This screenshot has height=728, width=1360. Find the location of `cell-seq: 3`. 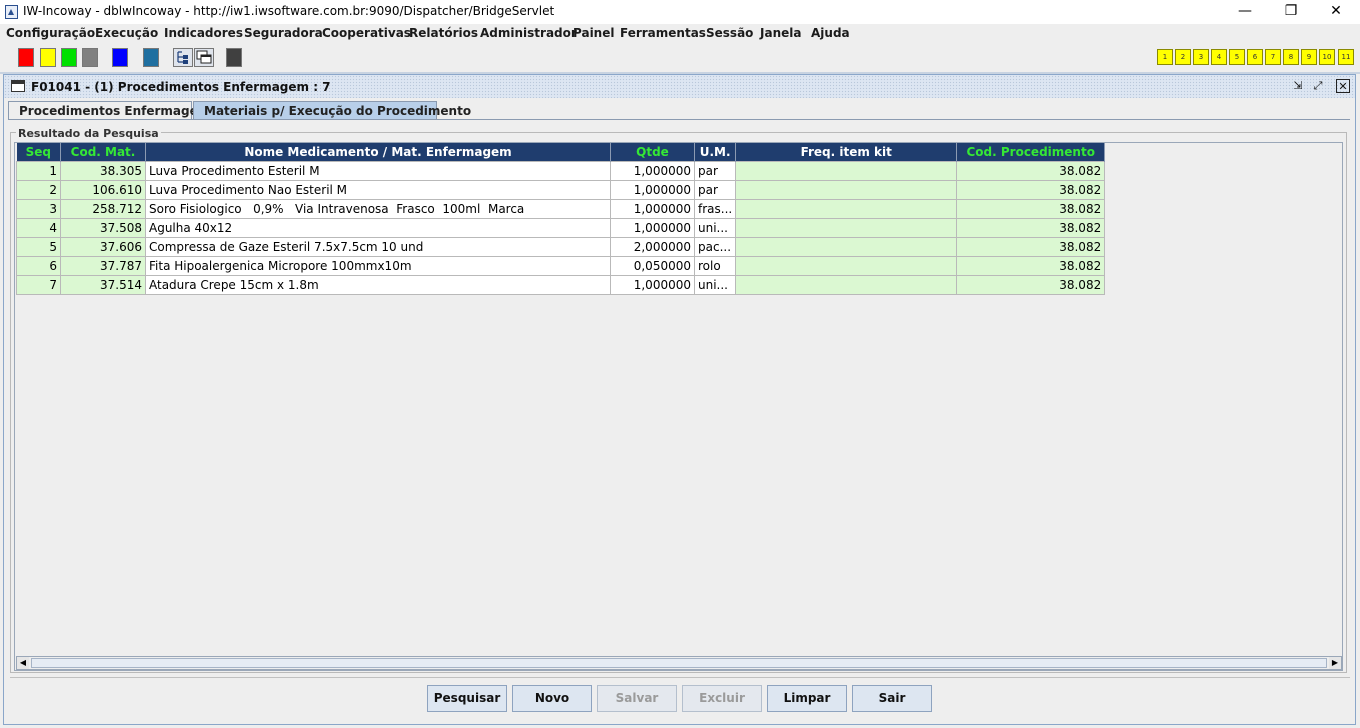

cell-seq: 3 is located at coordinates (38, 209).